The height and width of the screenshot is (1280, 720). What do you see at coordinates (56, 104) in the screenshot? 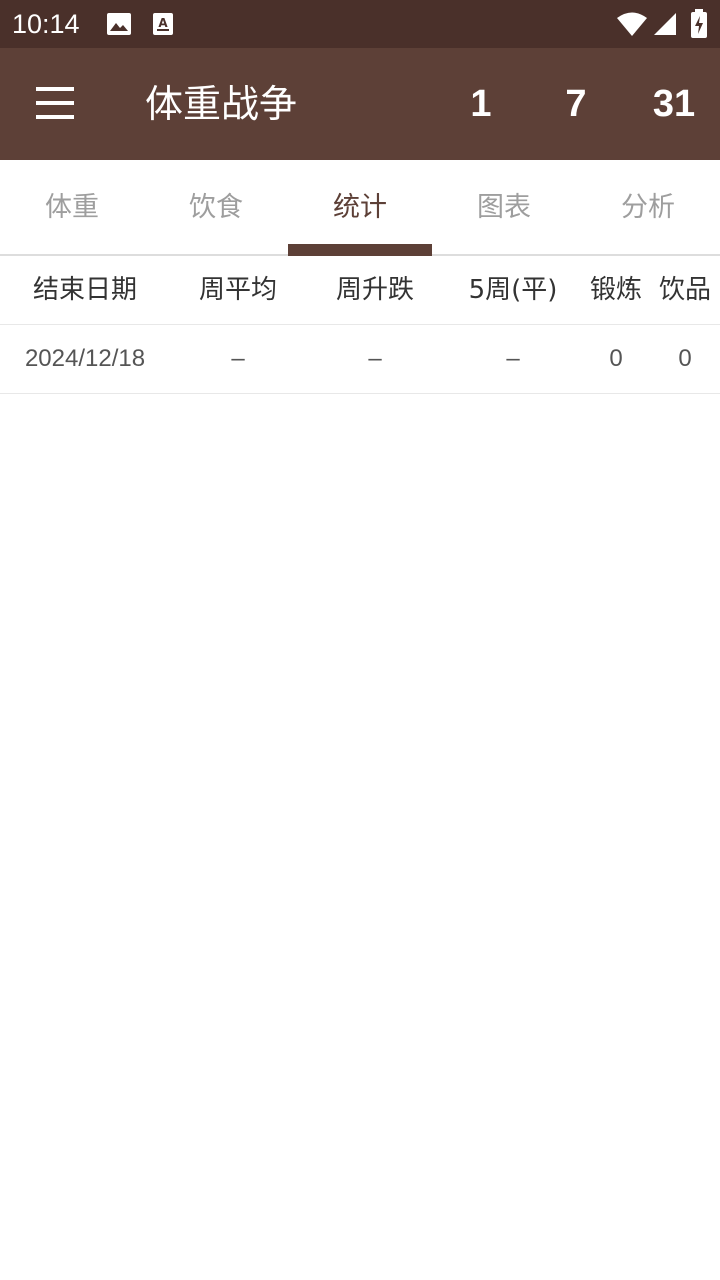
I see `menu-button` at bounding box center [56, 104].